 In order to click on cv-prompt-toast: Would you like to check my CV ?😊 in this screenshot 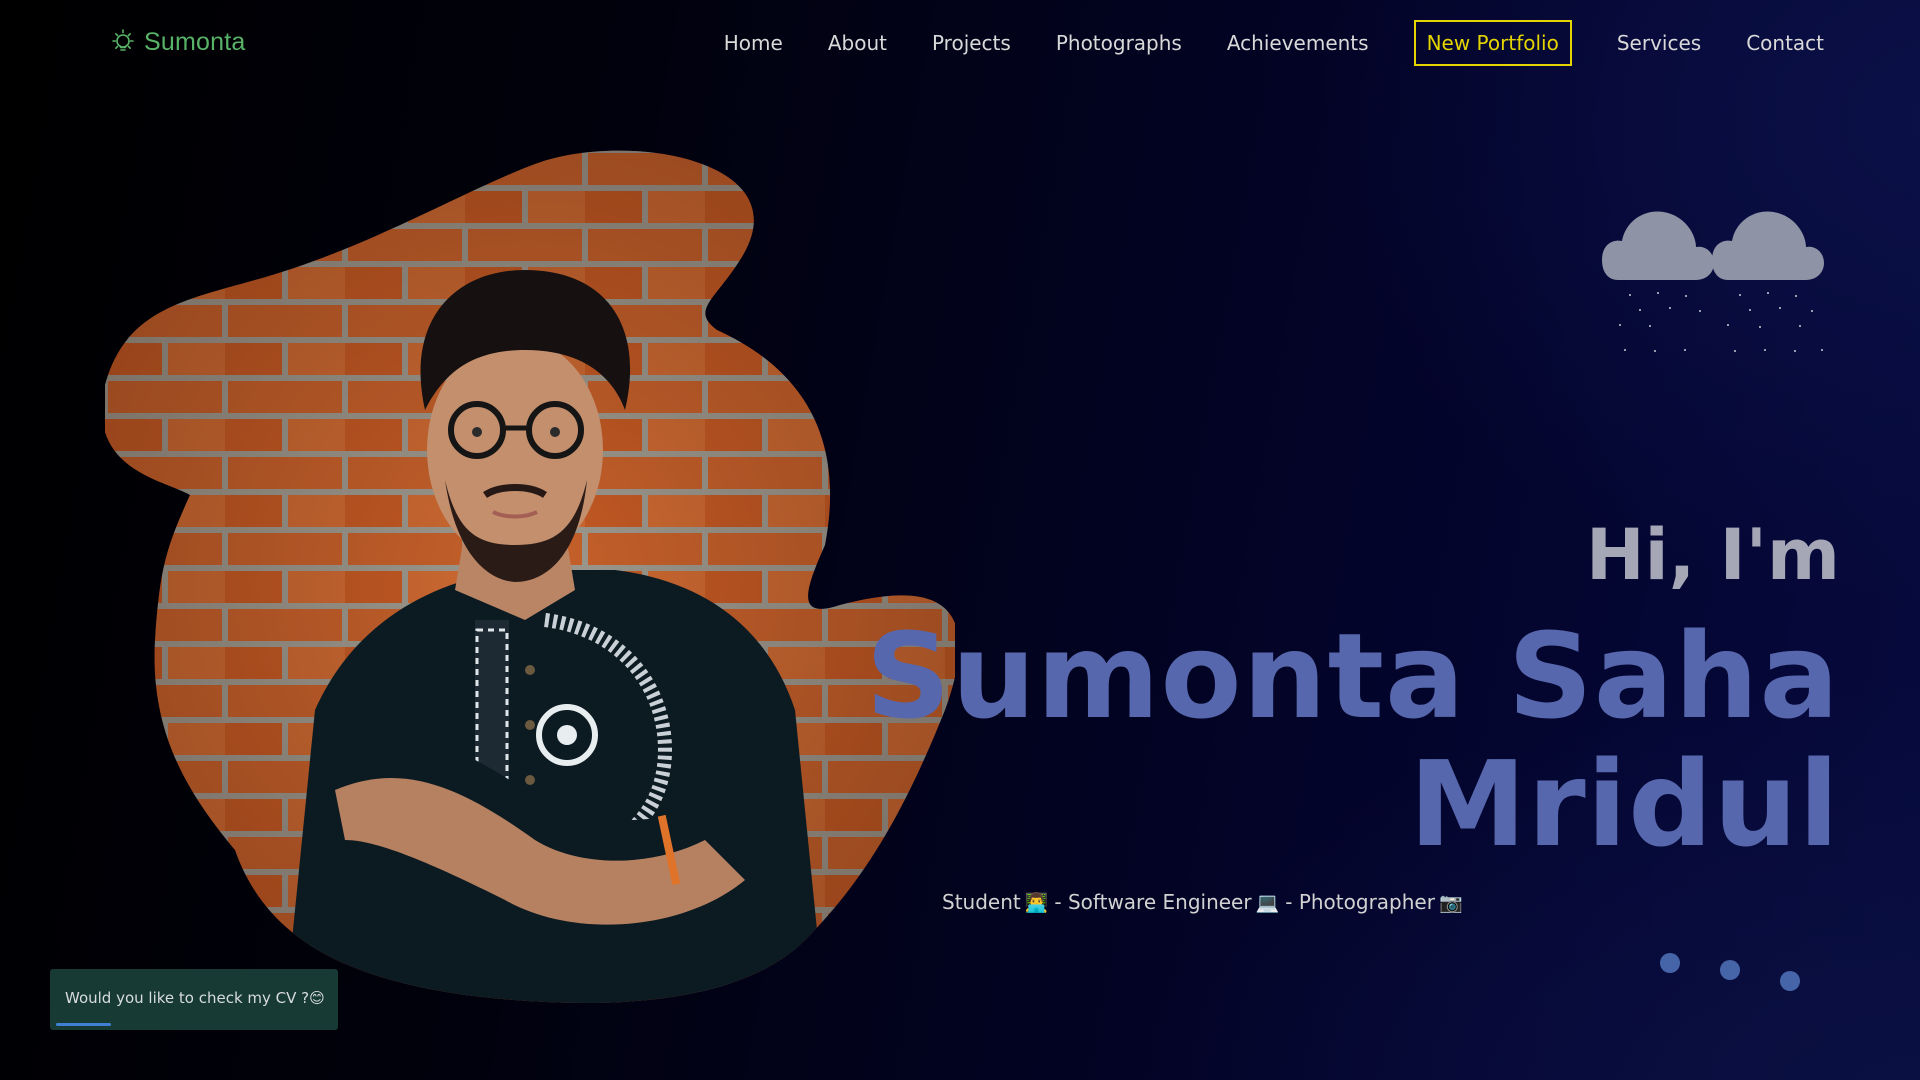, I will do `click(194, 999)`.